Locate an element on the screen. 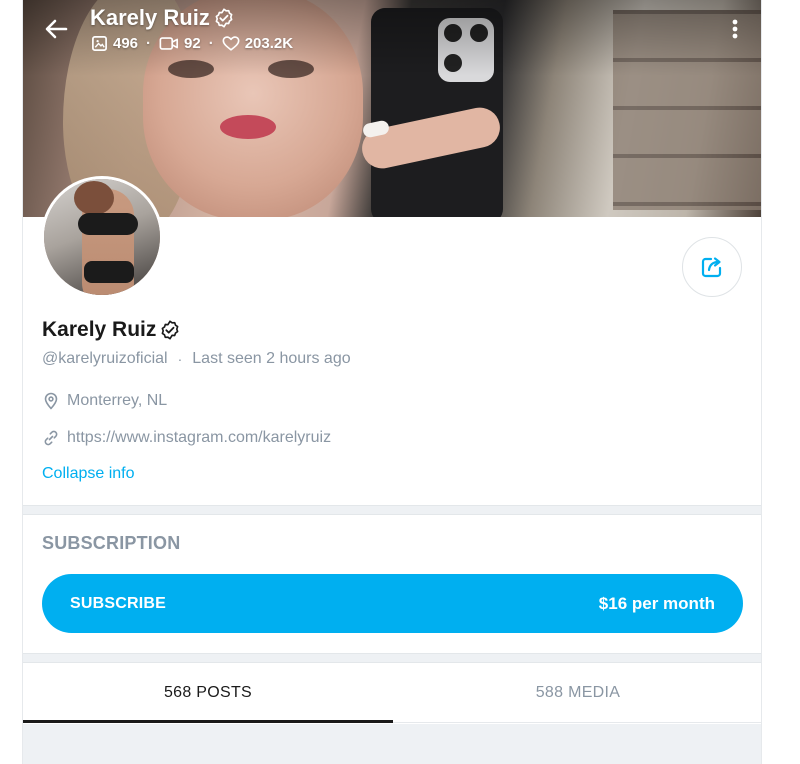 The width and height of the screenshot is (800, 764). header-name: Karely Ruiz is located at coordinates (150, 17).